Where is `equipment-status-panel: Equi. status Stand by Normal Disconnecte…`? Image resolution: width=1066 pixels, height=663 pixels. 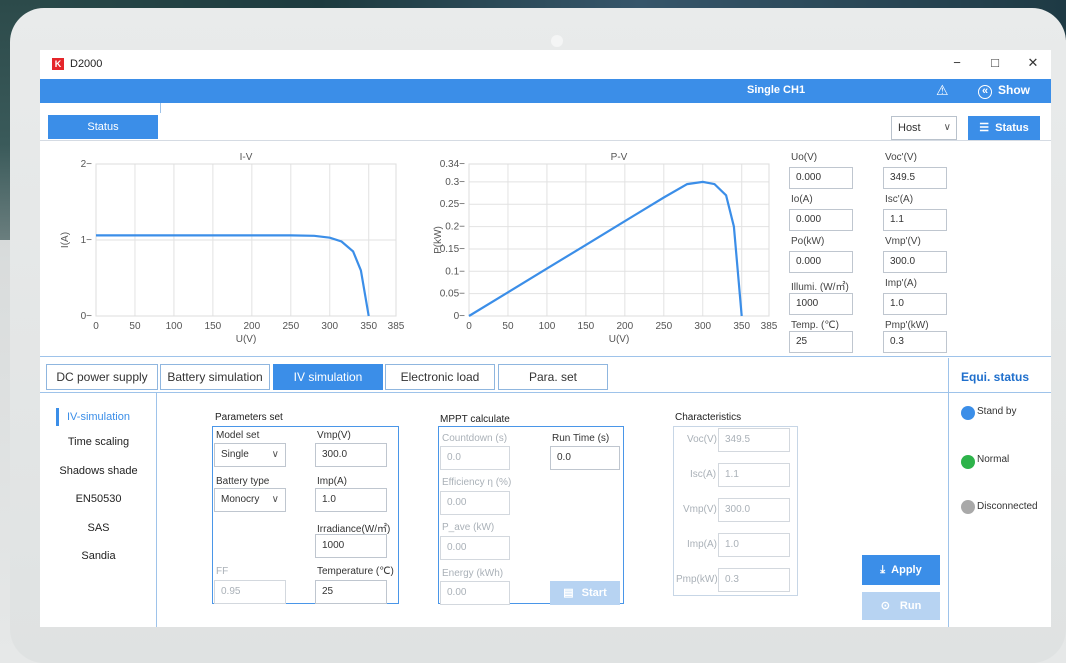
equipment-status-panel: Equi. status Stand by Normal Disconnecte… is located at coordinates (999, 492).